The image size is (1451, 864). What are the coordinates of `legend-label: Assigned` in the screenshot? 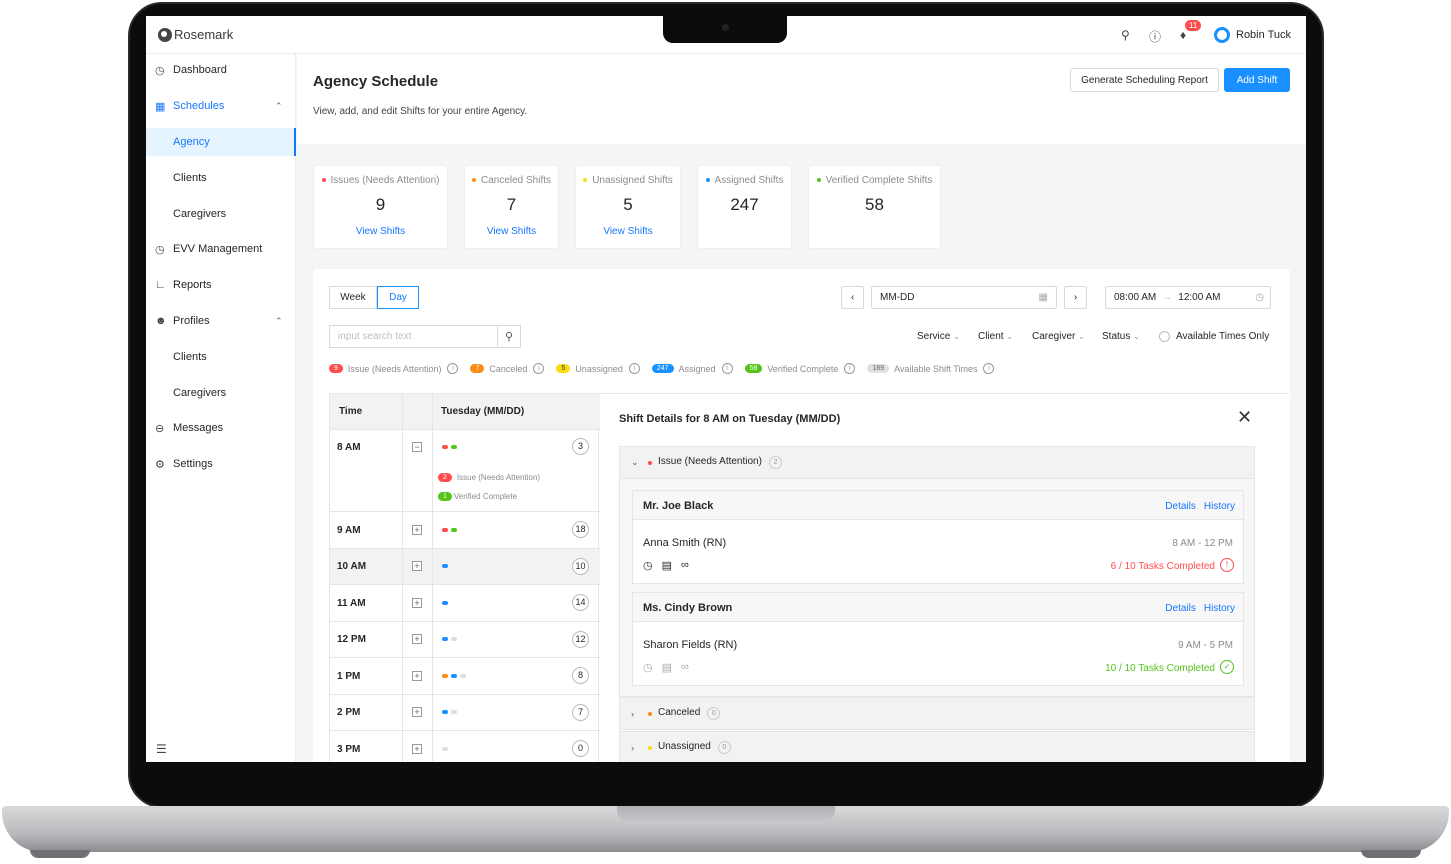 It's located at (697, 368).